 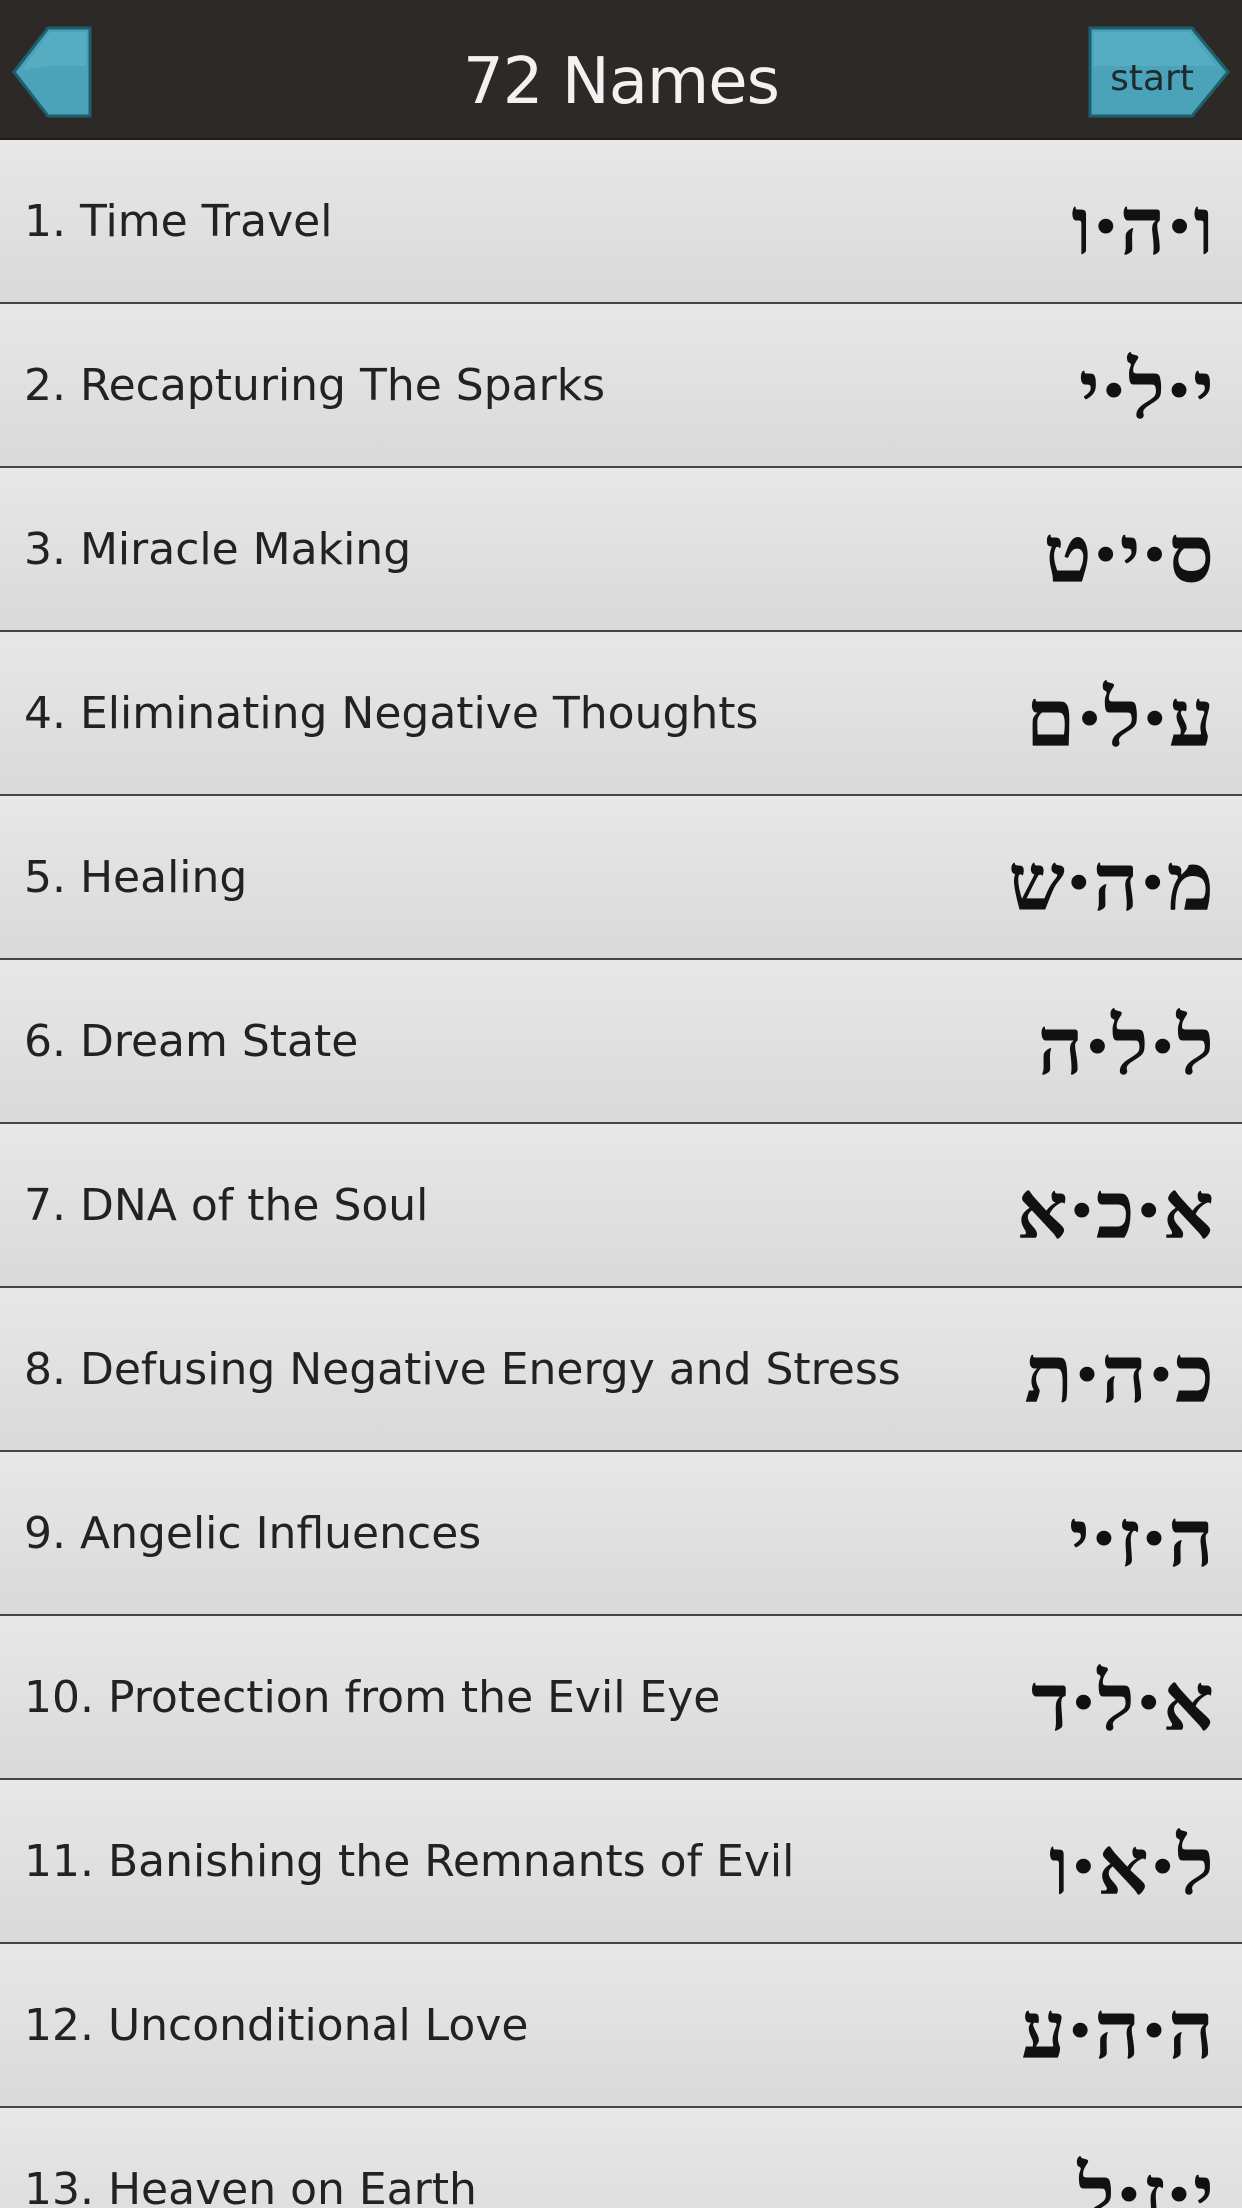 What do you see at coordinates (250, 2186) in the screenshot?
I see `name-title: 13. Heaven on Earth` at bounding box center [250, 2186].